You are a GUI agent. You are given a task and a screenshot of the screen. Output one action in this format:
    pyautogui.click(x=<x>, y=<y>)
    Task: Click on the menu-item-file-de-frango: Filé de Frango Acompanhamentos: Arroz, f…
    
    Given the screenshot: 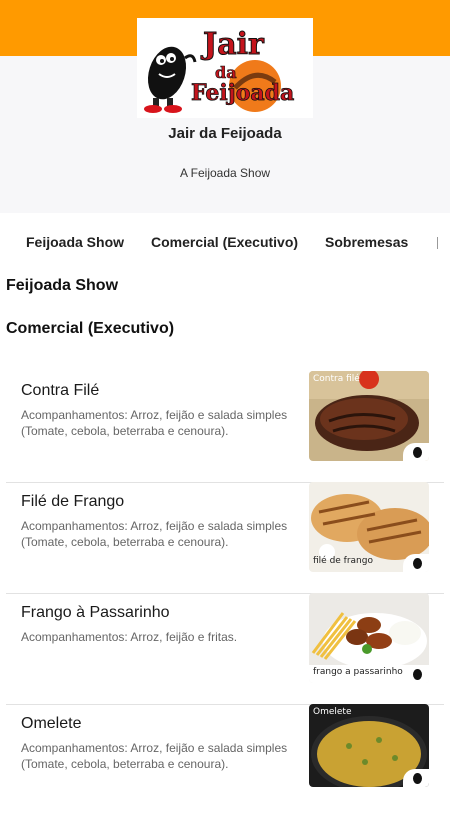 What is the action you would take?
    pyautogui.click(x=225, y=538)
    